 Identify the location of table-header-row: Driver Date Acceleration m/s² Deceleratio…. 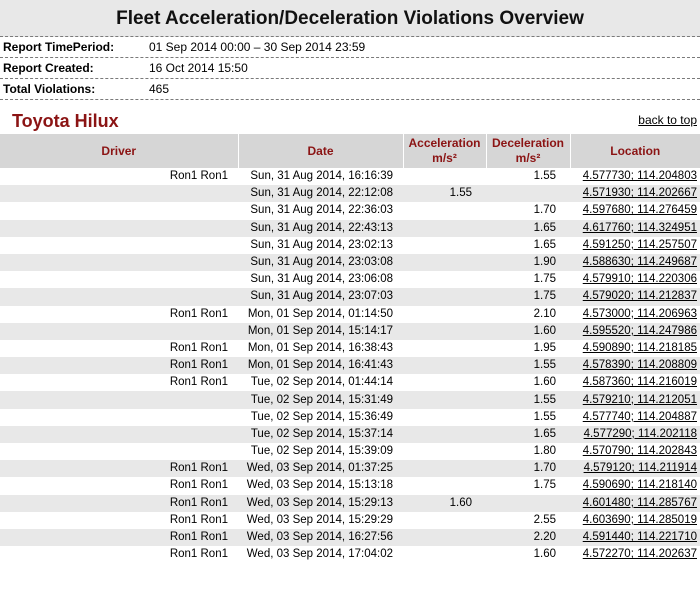
(350, 151).